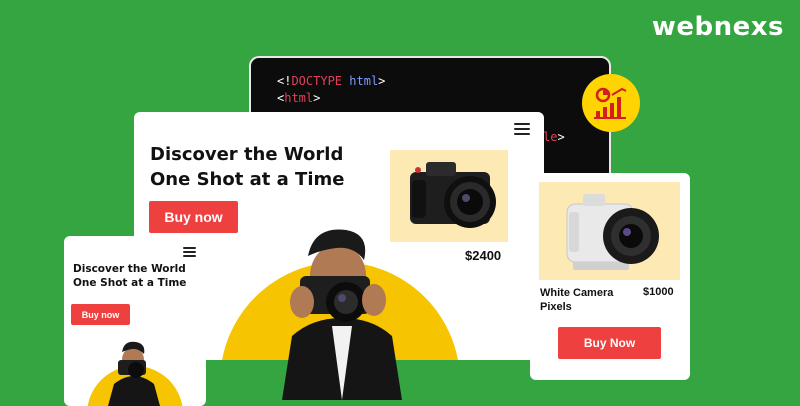 This screenshot has height=406, width=800. What do you see at coordinates (717, 27) in the screenshot?
I see `brand-logo: webnexs` at bounding box center [717, 27].